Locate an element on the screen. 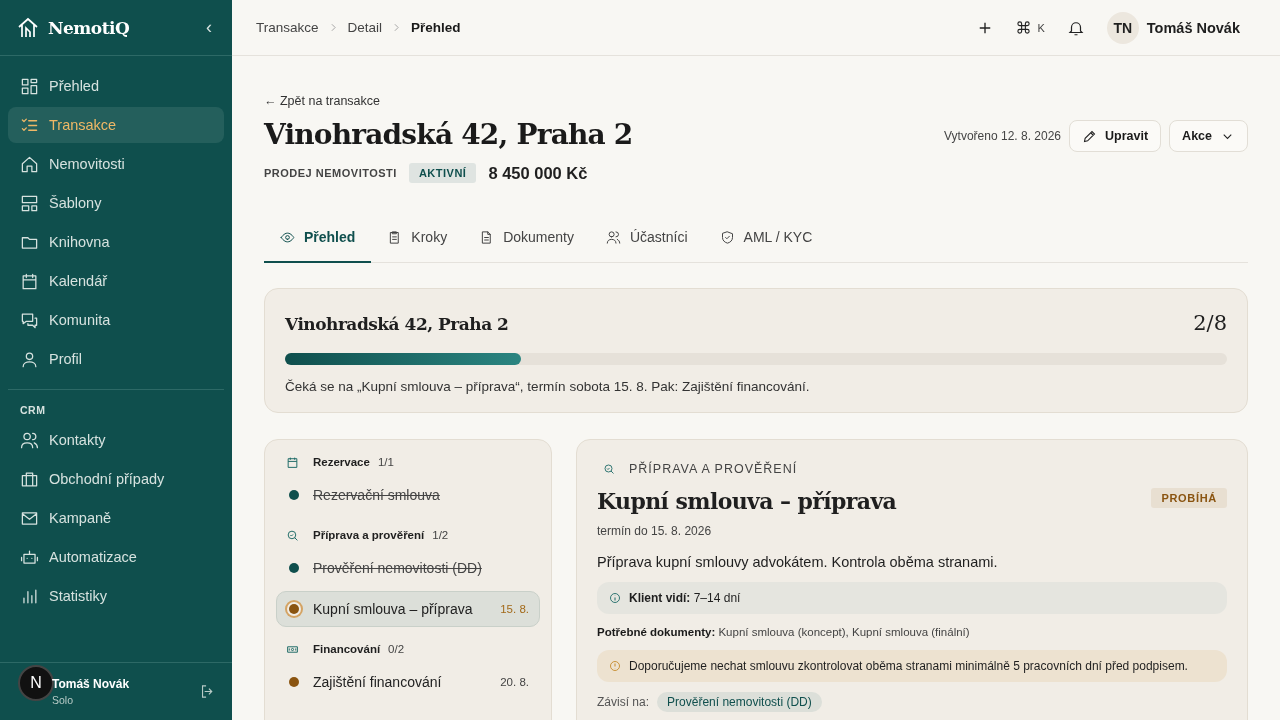 This screenshot has width=1280, height=720. tab: Kroky is located at coordinates (417, 238).